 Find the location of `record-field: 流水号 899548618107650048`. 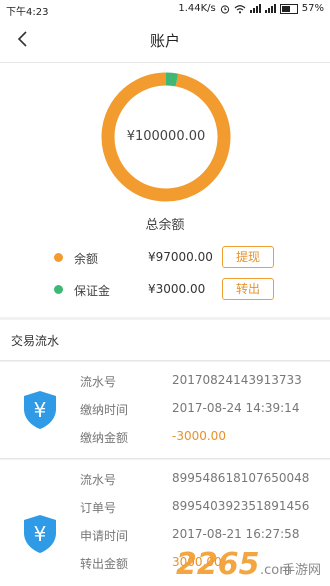

record-field: 流水号 899548618107650048 is located at coordinates (195, 479).